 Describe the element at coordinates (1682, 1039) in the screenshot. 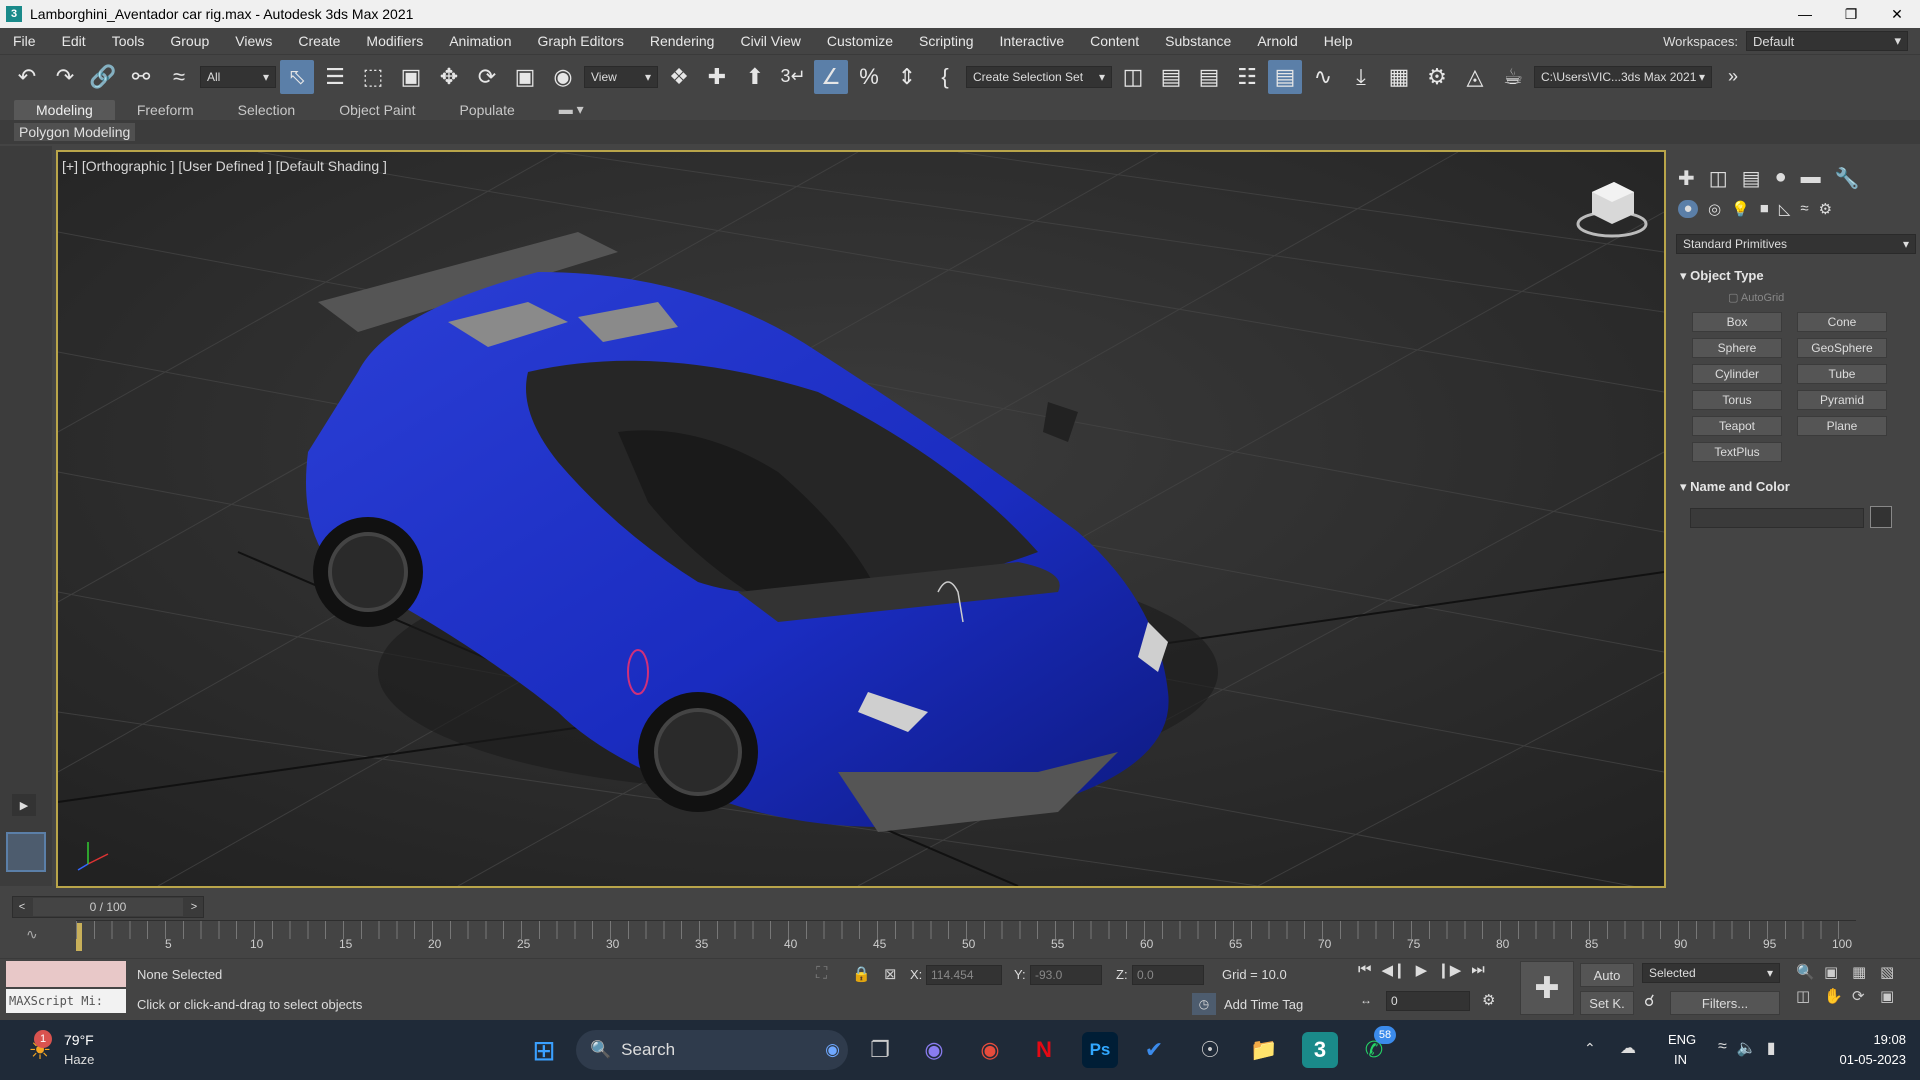

I see `language-indicator: ENG` at that location.